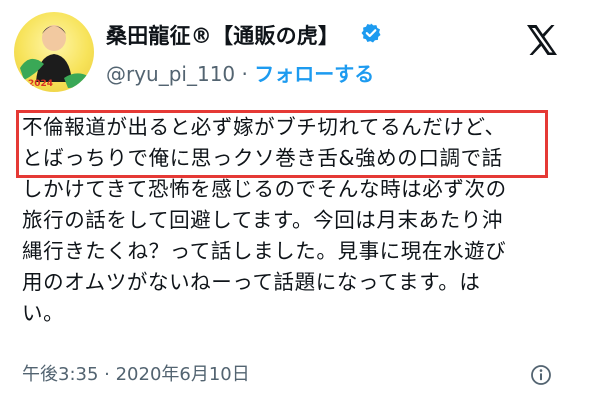 This screenshot has width=600, height=400. What do you see at coordinates (264, 251) in the screenshot?
I see `post-line-5: 縄行きたくね？って話しました。見事に現在水遊び` at bounding box center [264, 251].